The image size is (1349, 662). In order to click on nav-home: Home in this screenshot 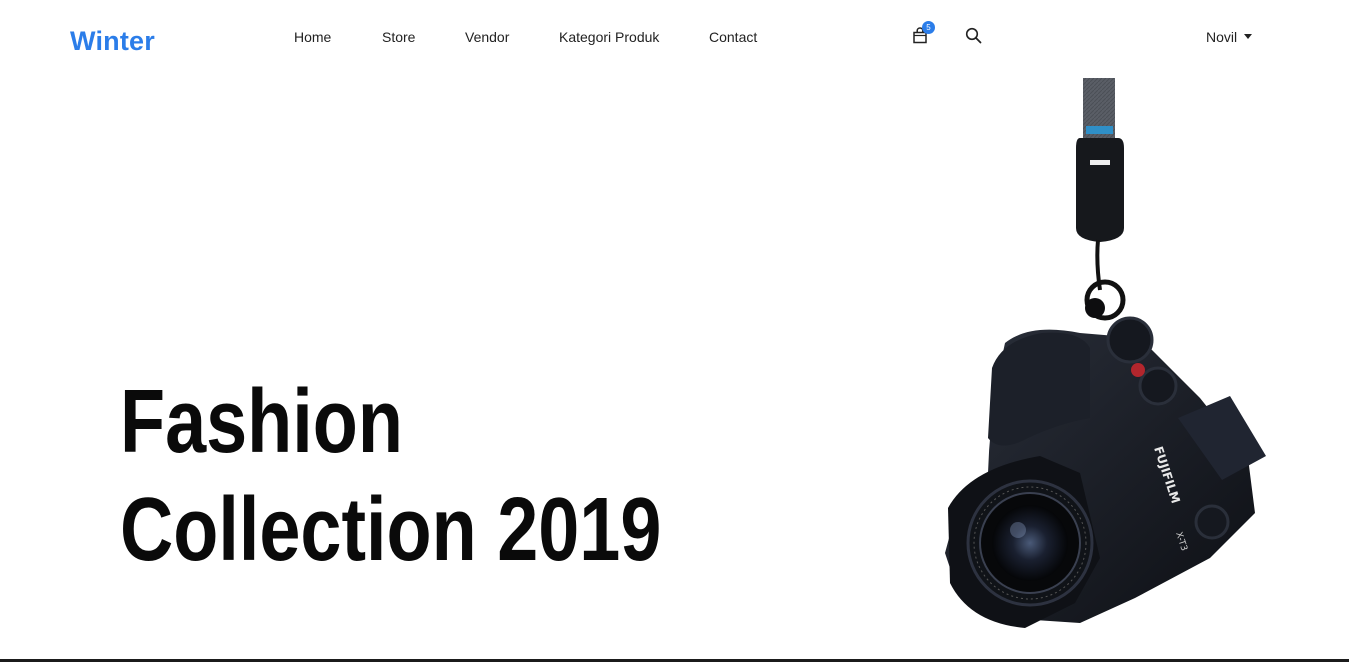, I will do `click(312, 37)`.